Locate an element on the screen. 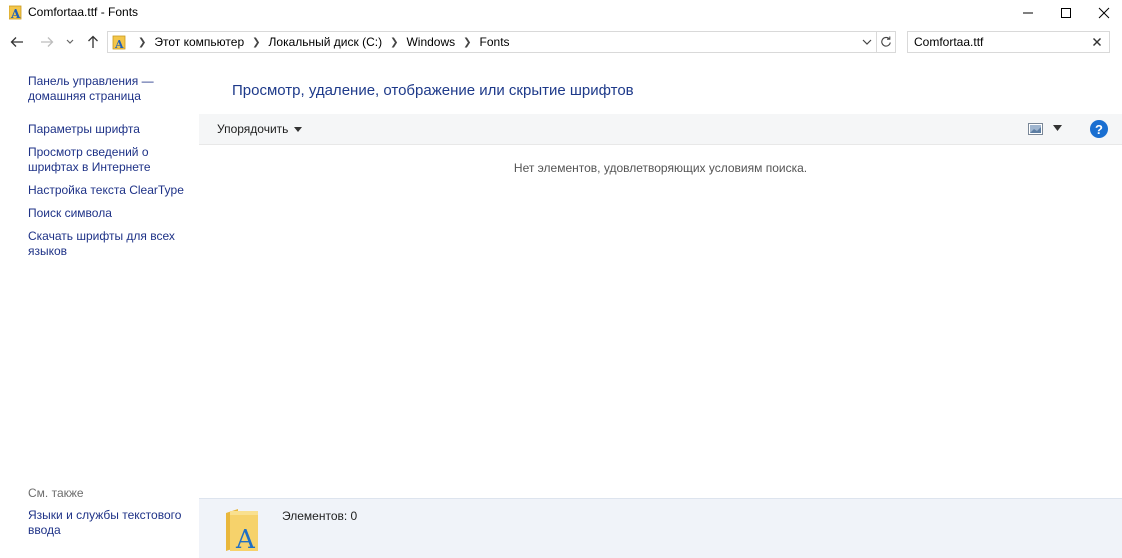 This screenshot has height=558, width=1122. organize-button: Упорядочить is located at coordinates (260, 129).